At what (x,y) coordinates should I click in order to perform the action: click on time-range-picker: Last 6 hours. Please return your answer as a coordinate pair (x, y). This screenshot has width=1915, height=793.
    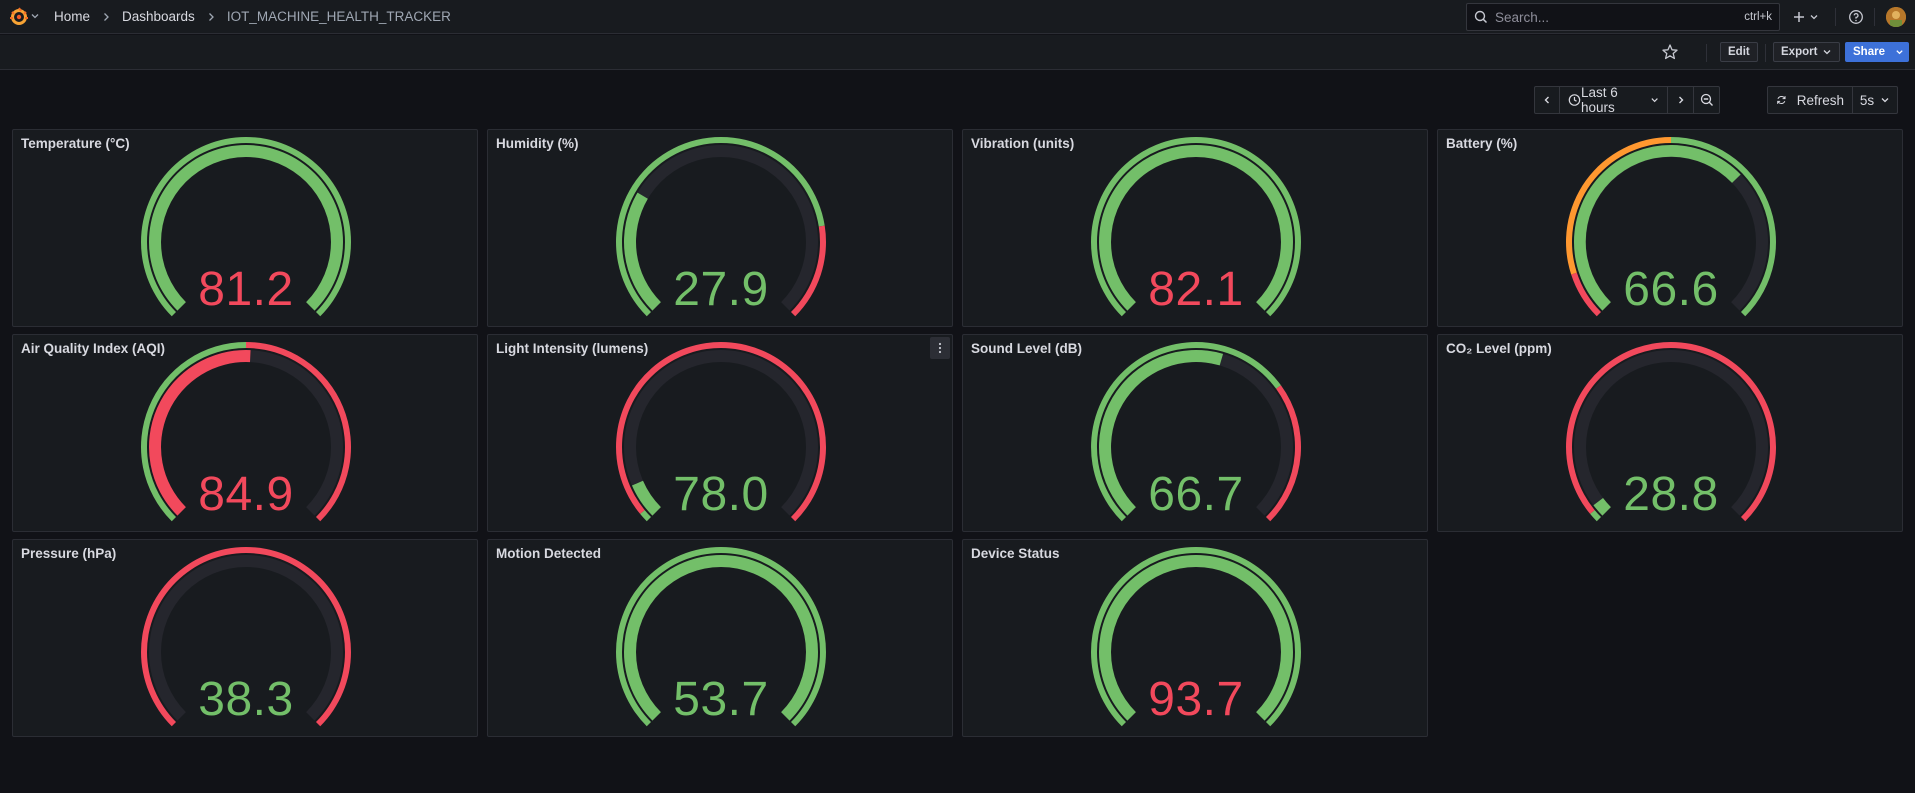
    Looking at the image, I should click on (1614, 100).